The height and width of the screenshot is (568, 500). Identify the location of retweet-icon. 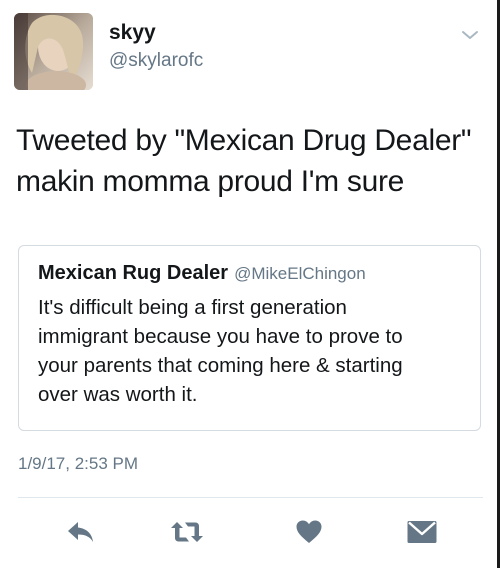
(187, 532).